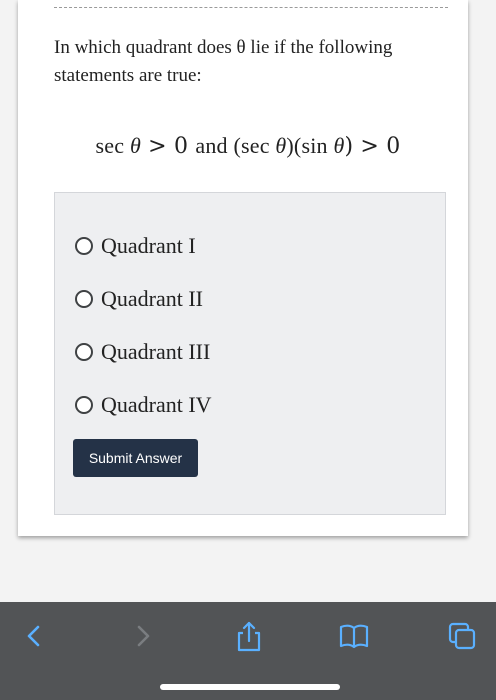  I want to click on back-chevron-icon, so click(34, 636).